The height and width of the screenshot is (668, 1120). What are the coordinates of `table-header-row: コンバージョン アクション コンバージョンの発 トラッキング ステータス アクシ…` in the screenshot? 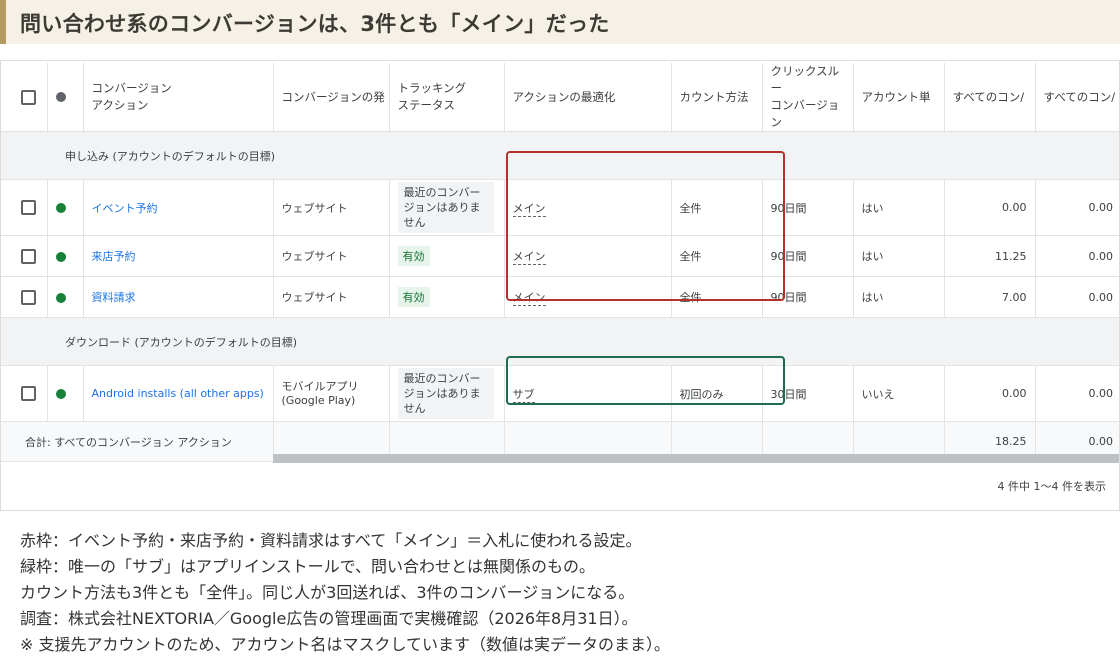 It's located at (560, 97).